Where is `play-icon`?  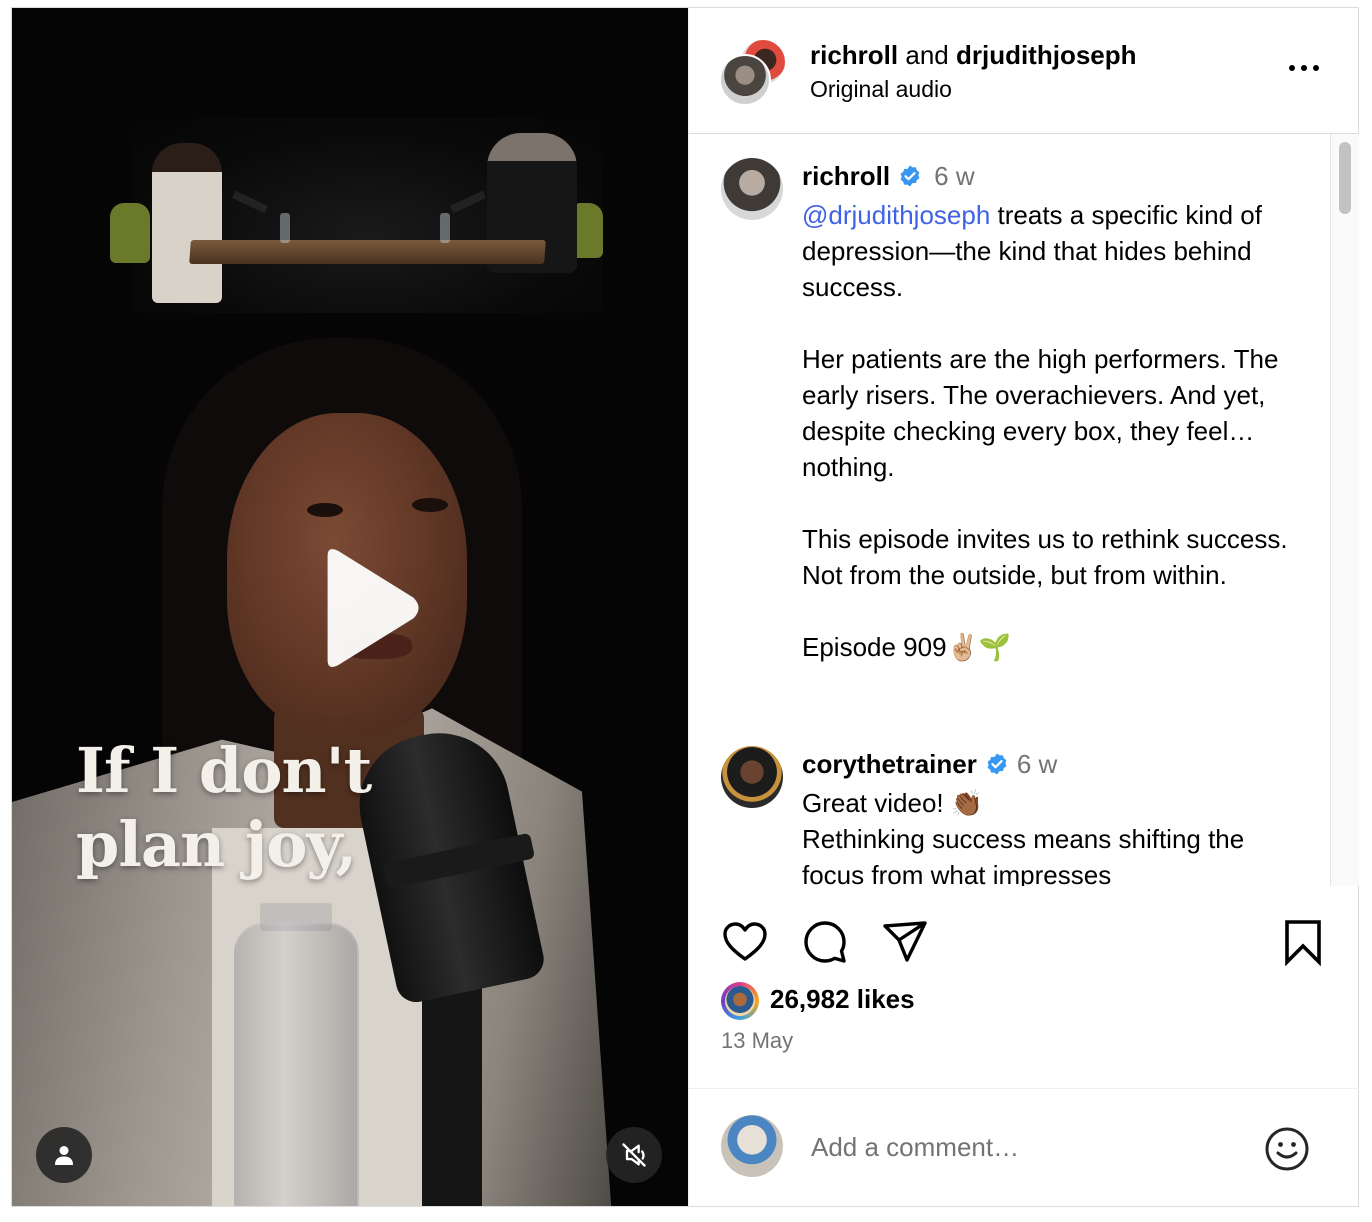 play-icon is located at coordinates (373, 608).